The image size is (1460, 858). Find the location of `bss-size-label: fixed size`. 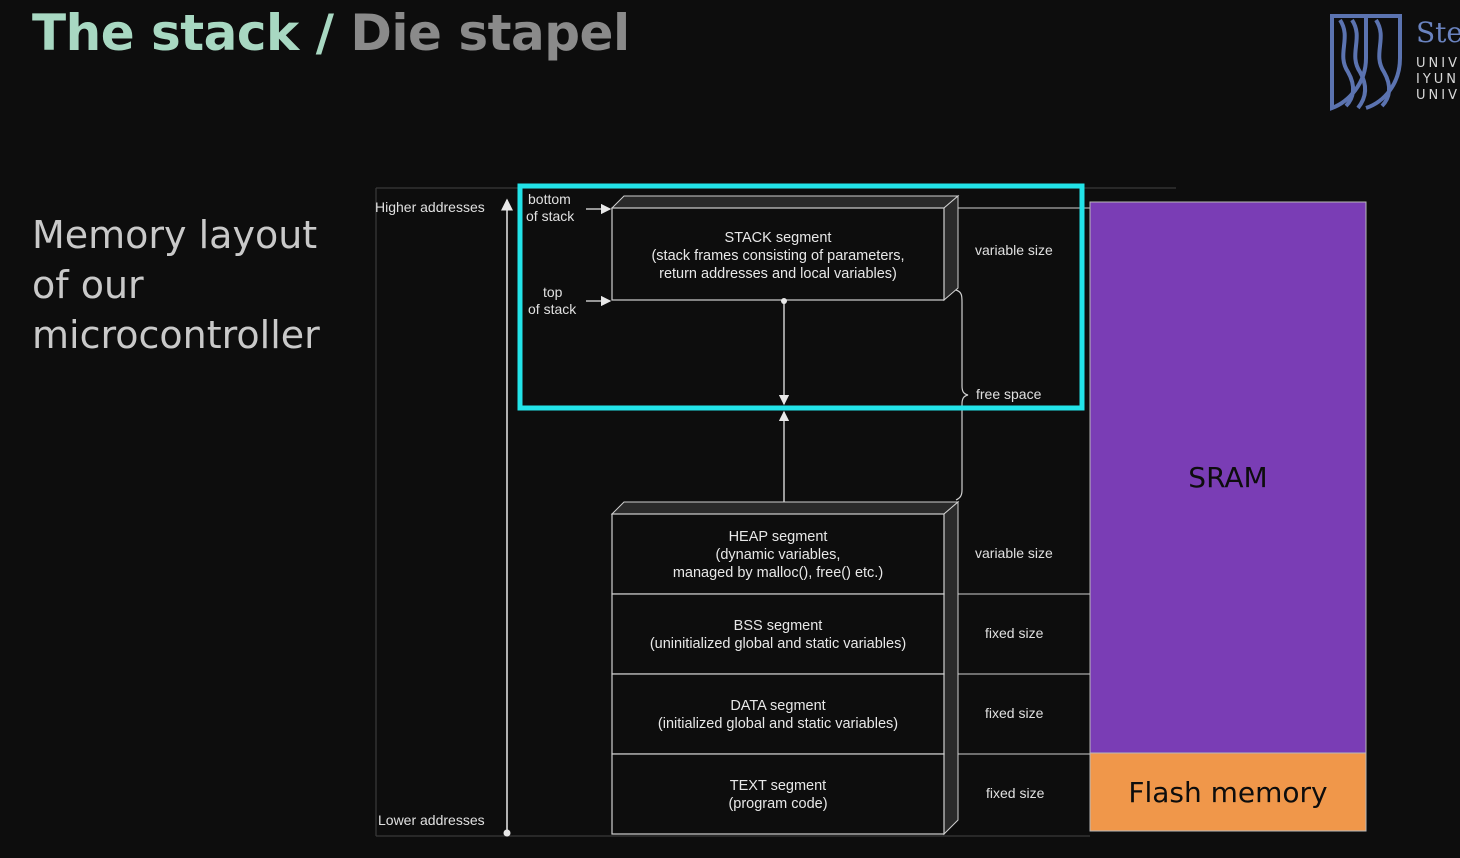

bss-size-label: fixed size is located at coordinates (1014, 633).